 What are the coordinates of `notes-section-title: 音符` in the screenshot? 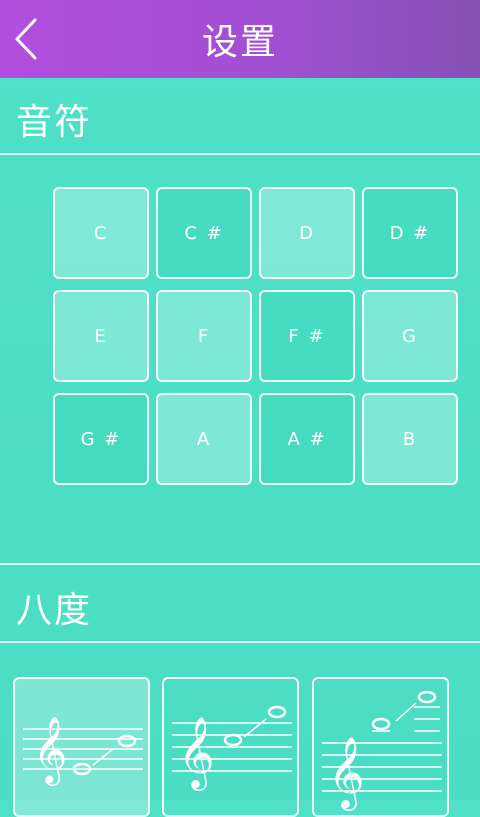 It's located at (54, 122).